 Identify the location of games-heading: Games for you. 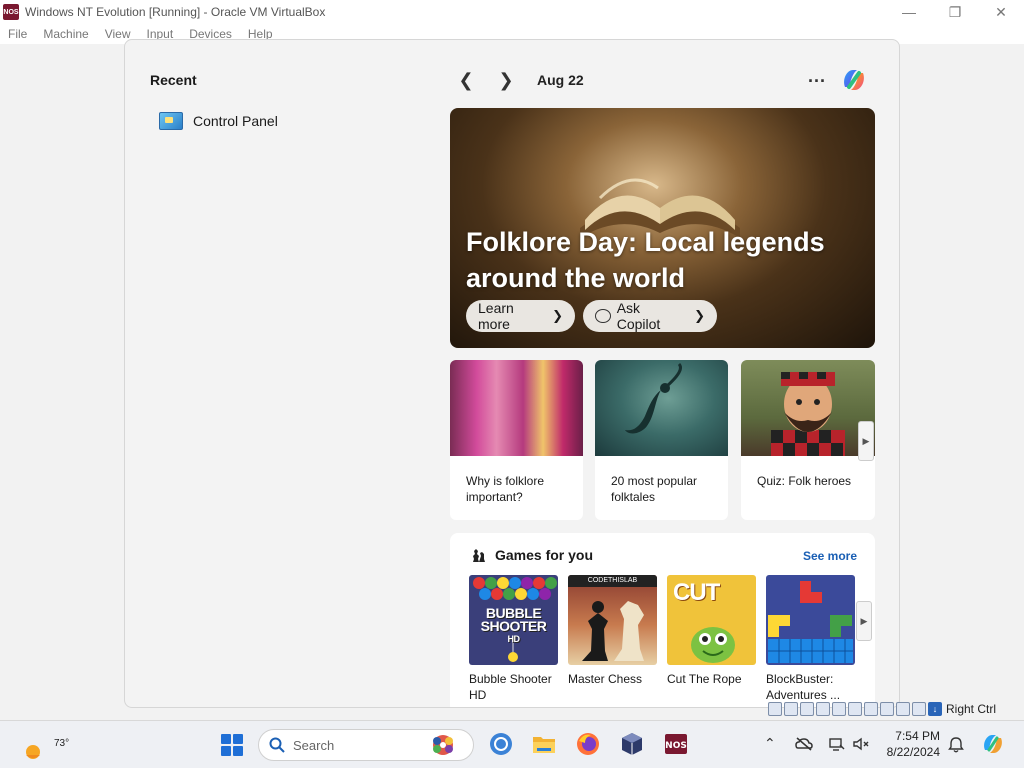
(531, 555).